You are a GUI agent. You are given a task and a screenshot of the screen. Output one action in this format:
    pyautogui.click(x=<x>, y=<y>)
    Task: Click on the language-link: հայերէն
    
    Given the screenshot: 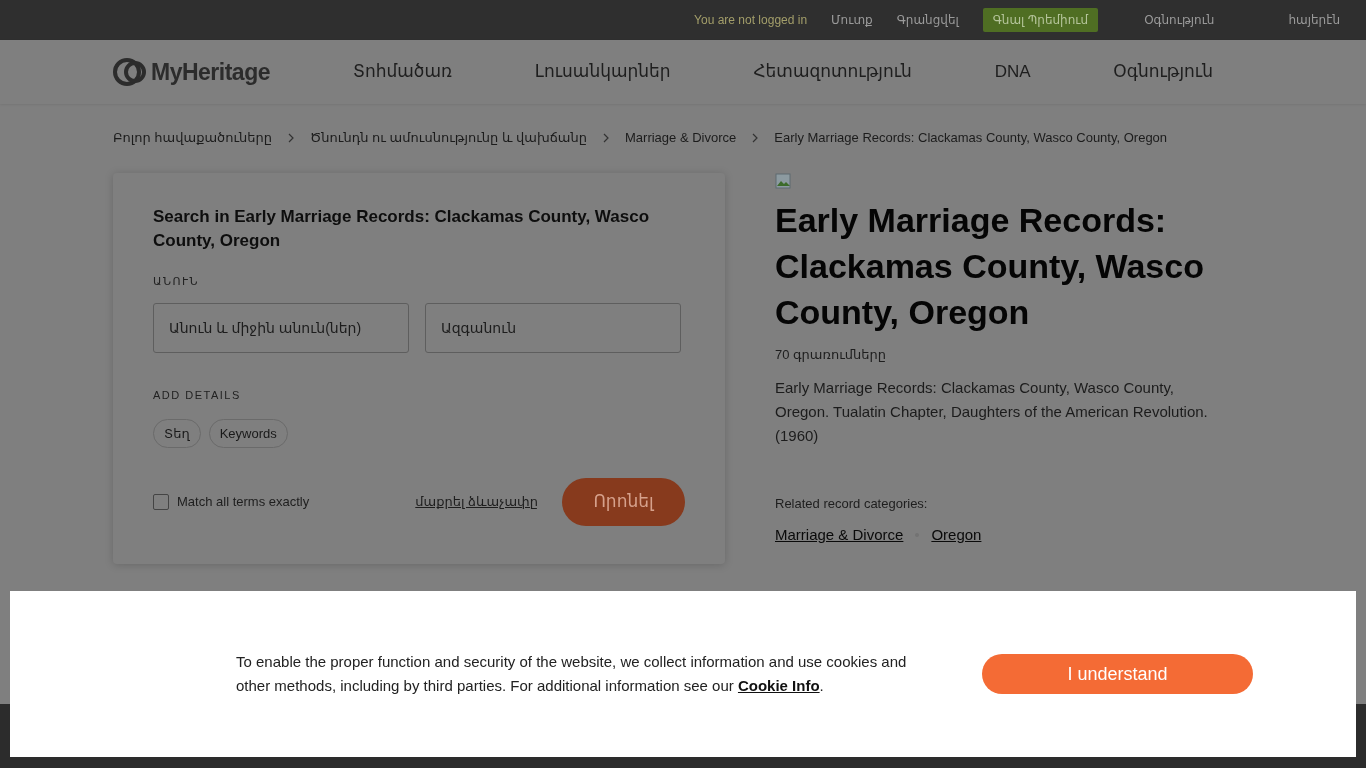 What is the action you would take?
    pyautogui.click(x=1314, y=20)
    